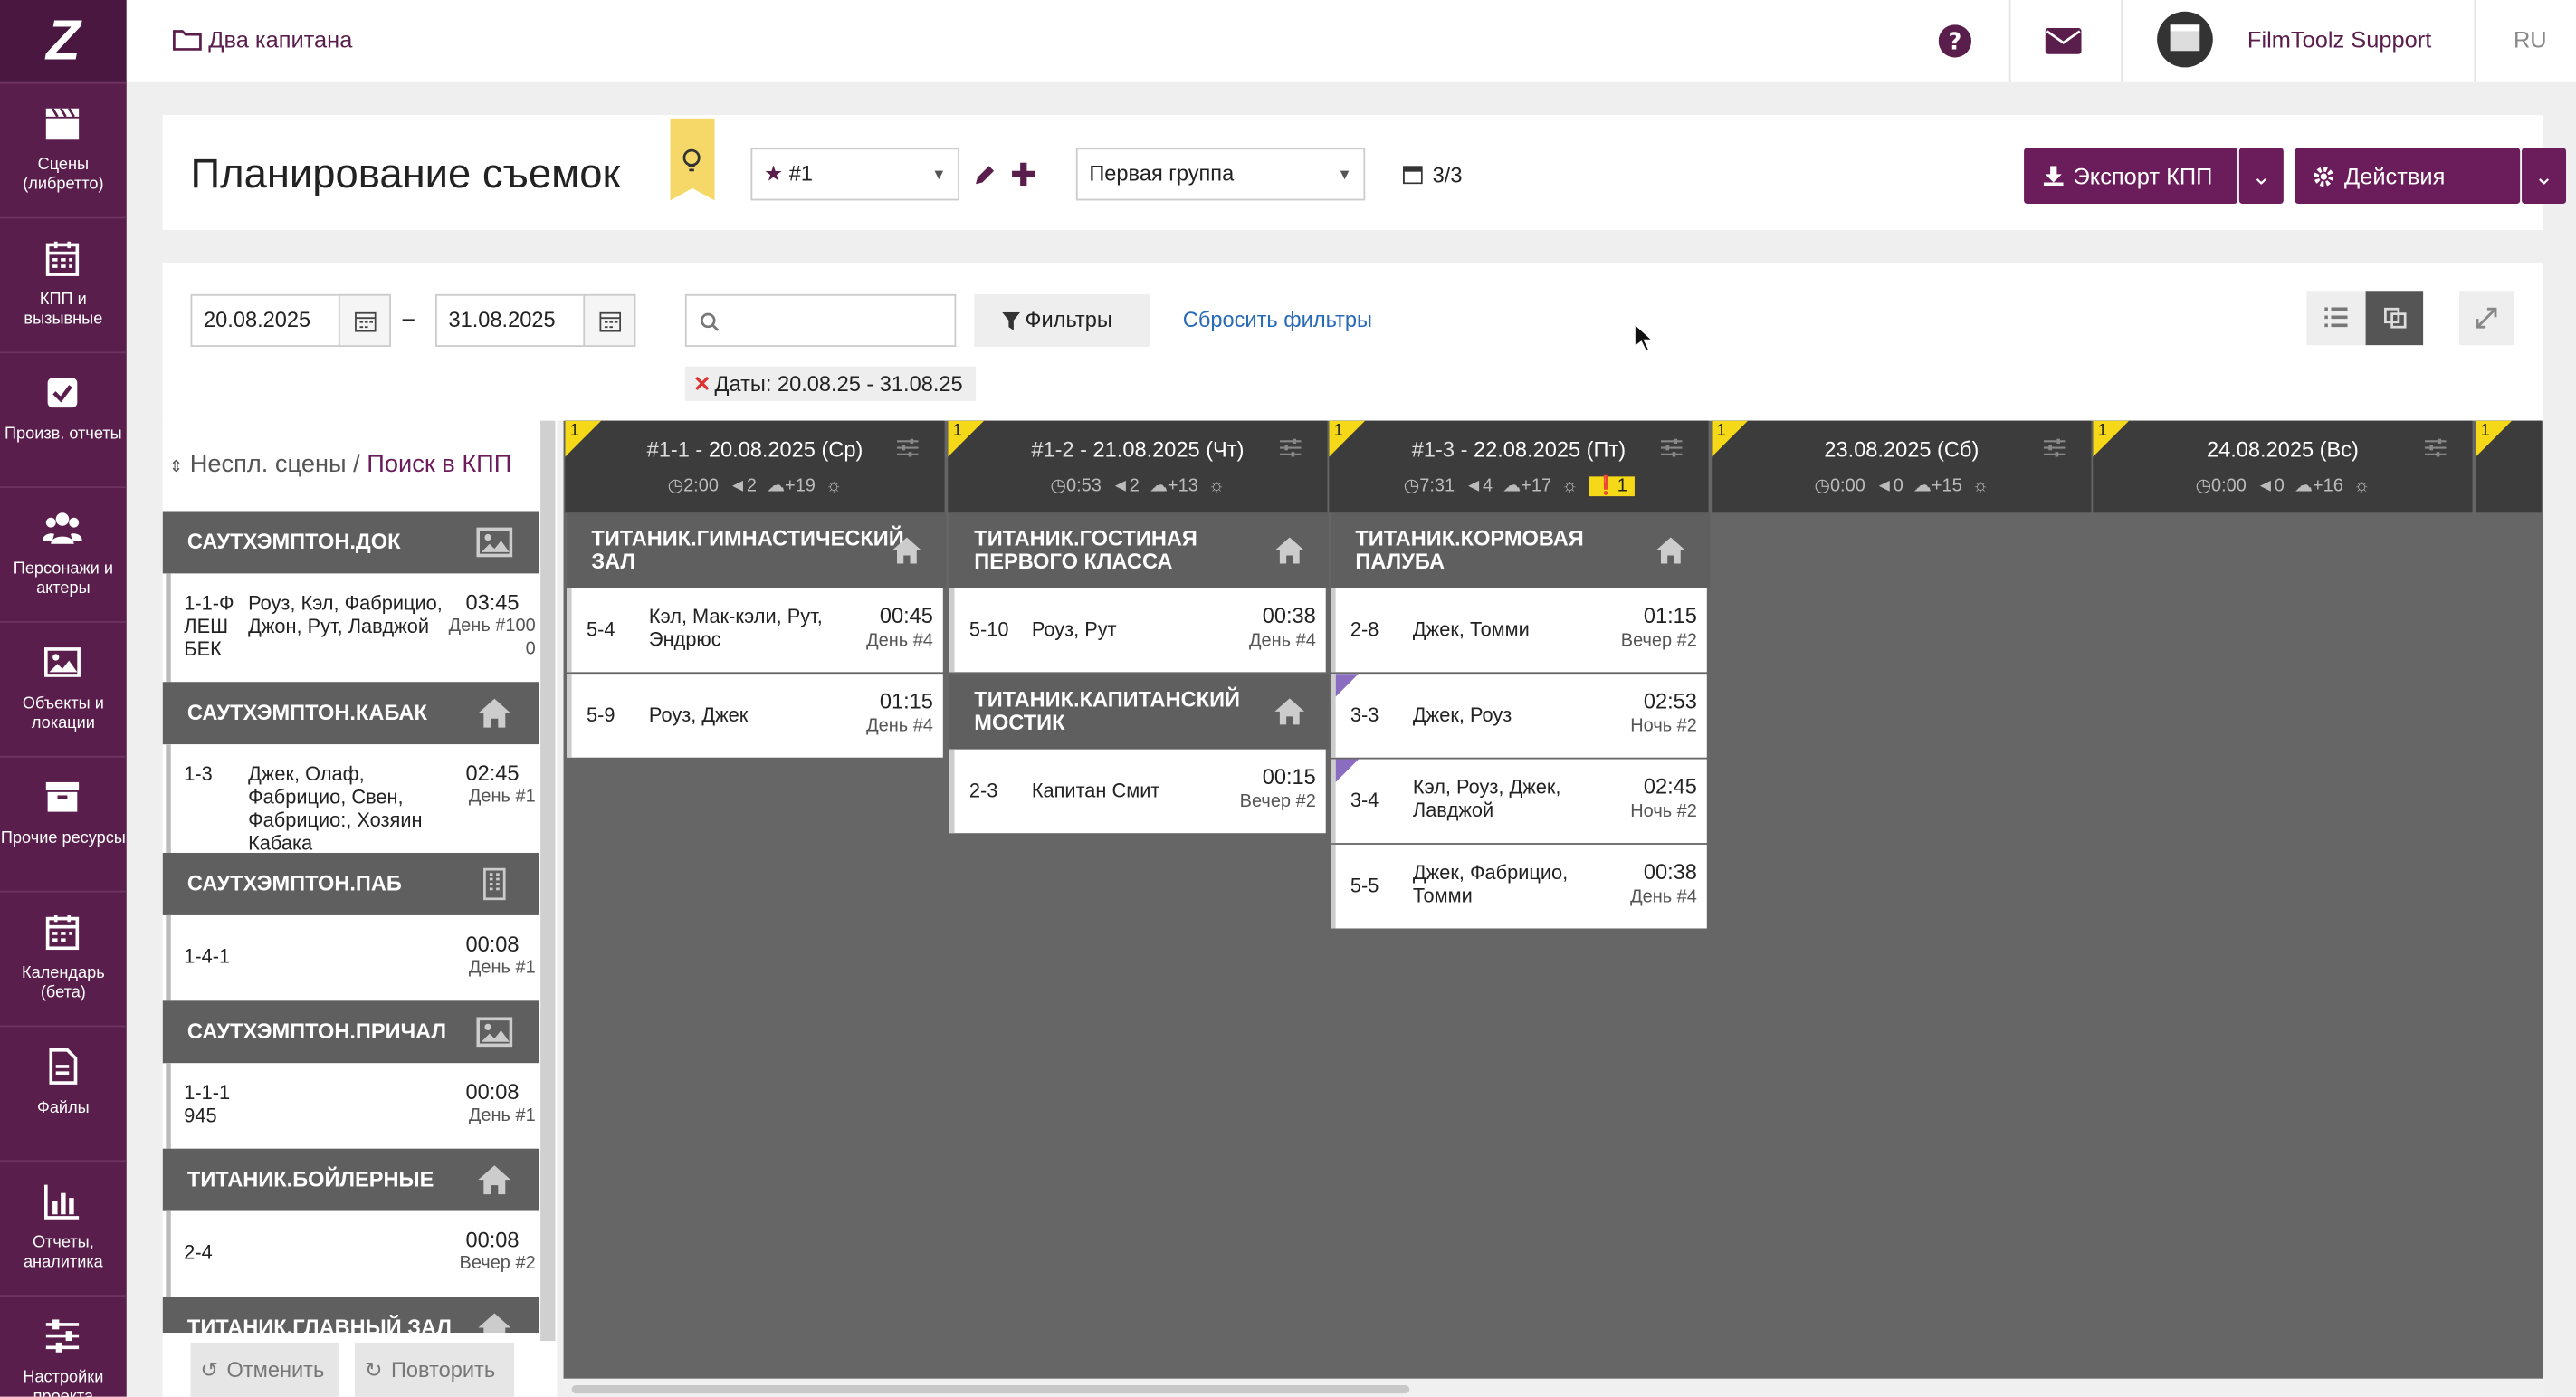 Image resolution: width=2576 pixels, height=1397 pixels. What do you see at coordinates (2324, 177) in the screenshot?
I see `gear-icon` at bounding box center [2324, 177].